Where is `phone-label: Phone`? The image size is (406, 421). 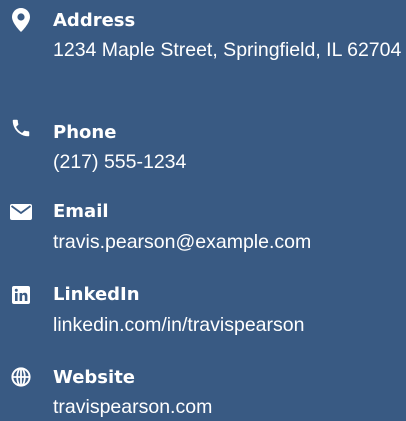
phone-label: Phone is located at coordinates (85, 132).